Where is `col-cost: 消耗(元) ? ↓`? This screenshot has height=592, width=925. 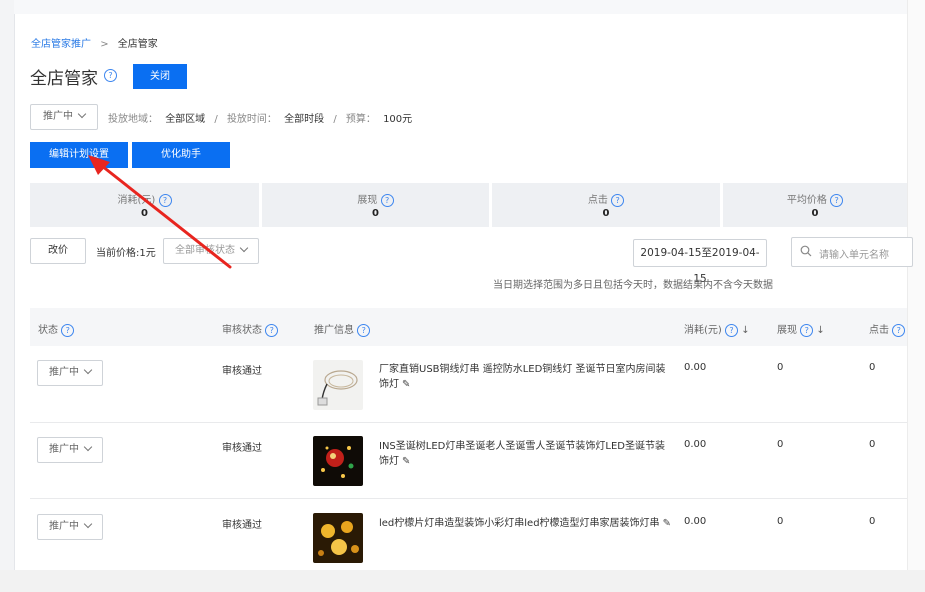 col-cost: 消耗(元) ? ↓ is located at coordinates (717, 329).